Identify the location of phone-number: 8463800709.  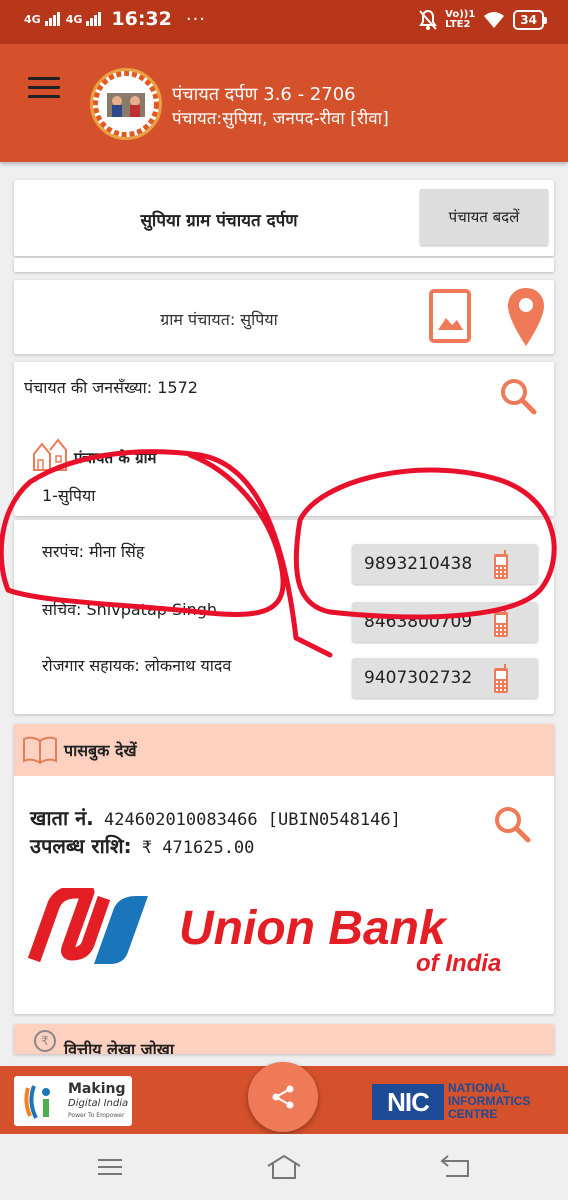
(418, 622).